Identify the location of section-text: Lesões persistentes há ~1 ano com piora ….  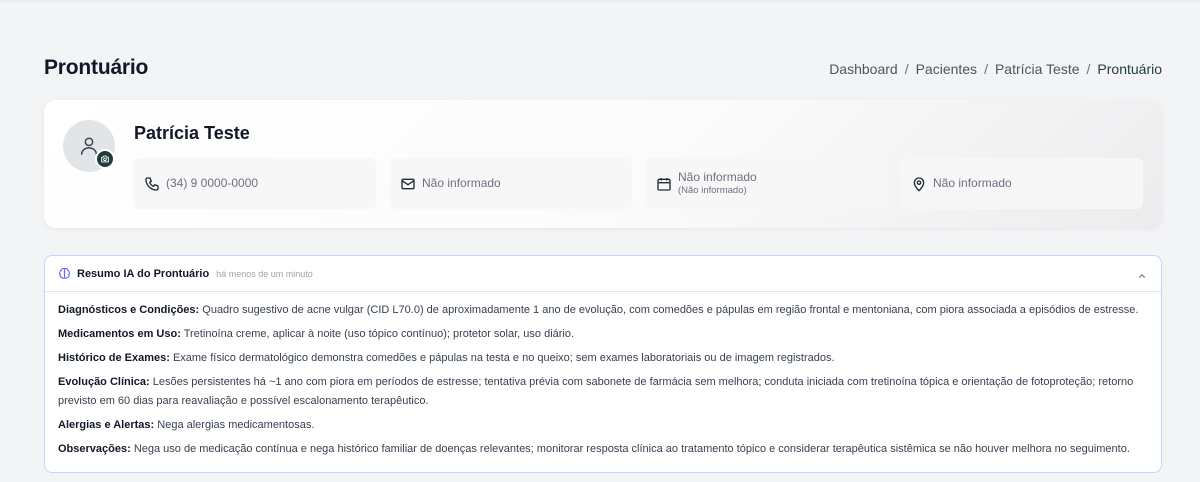
(596, 391).